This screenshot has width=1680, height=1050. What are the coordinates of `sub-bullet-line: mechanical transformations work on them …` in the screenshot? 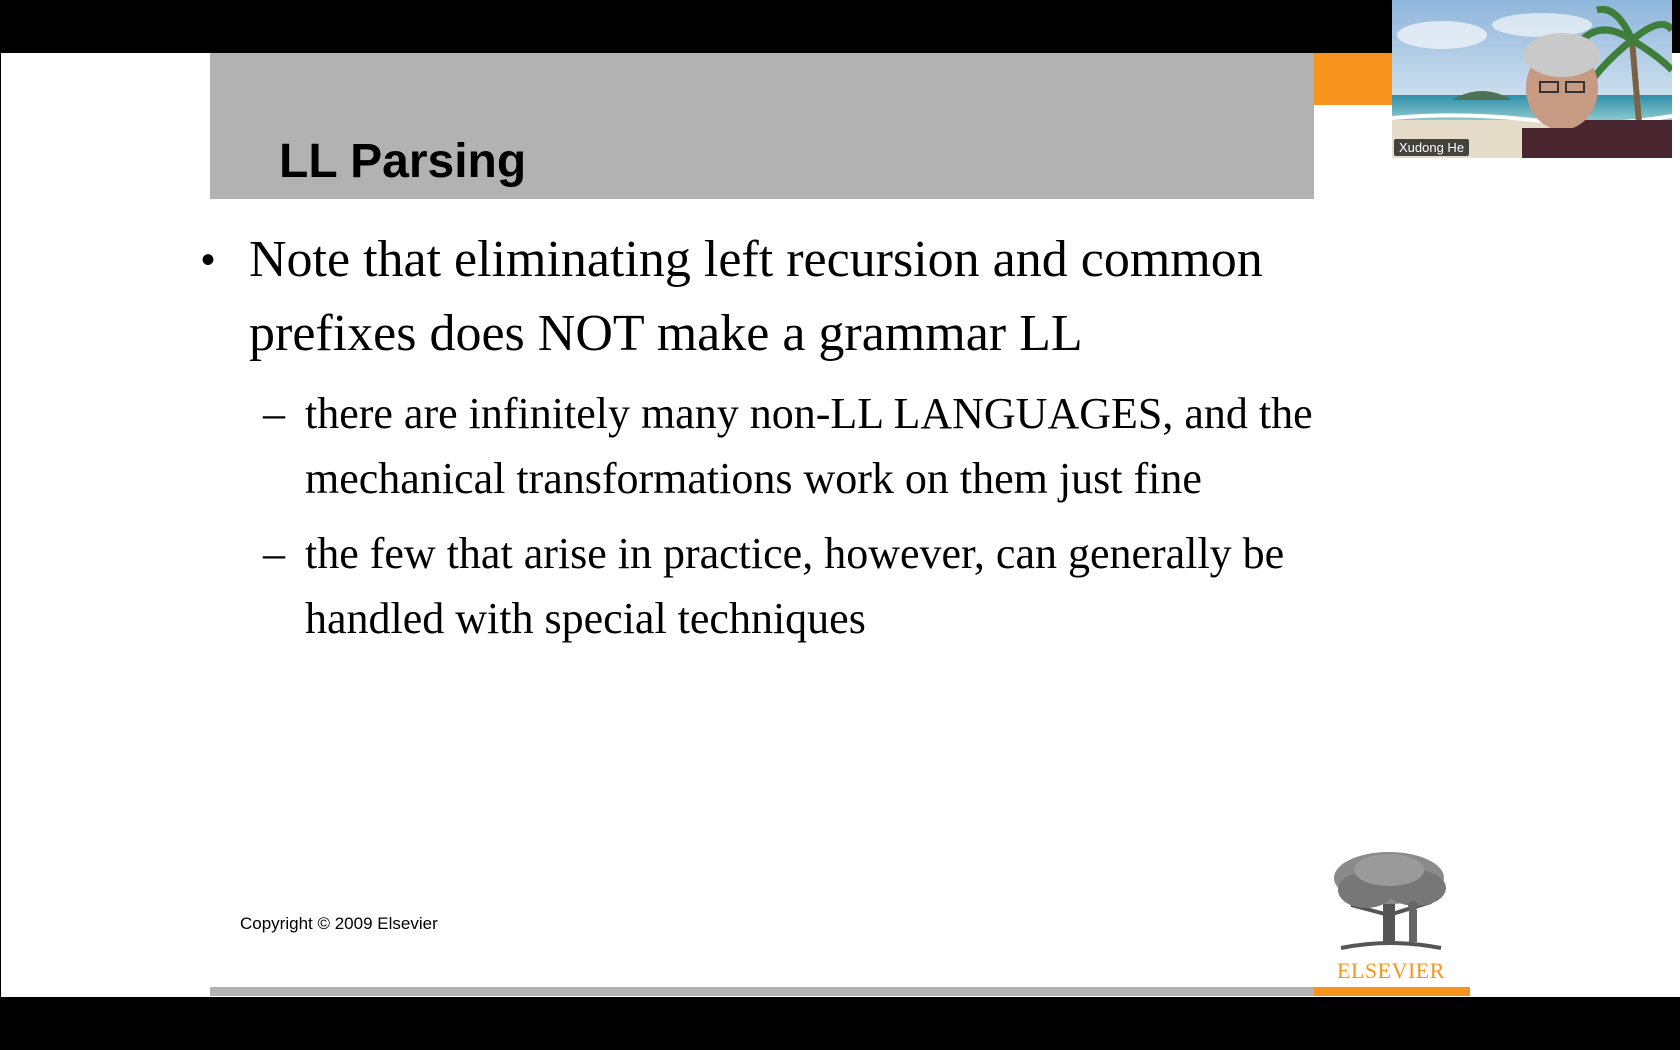 It's located at (753, 478).